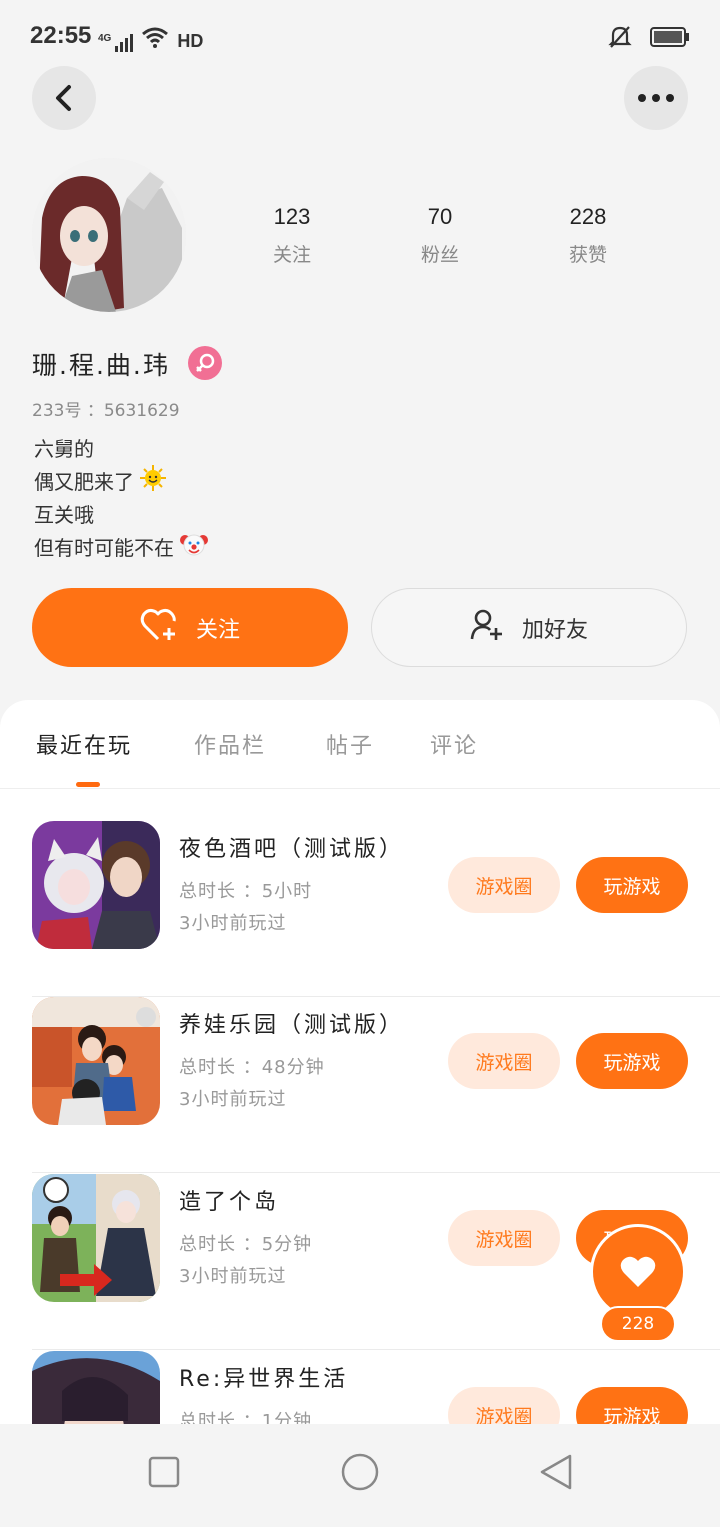 This screenshot has height=1527, width=720. What do you see at coordinates (350, 744) in the screenshot?
I see `tab-posts: 帖子` at bounding box center [350, 744].